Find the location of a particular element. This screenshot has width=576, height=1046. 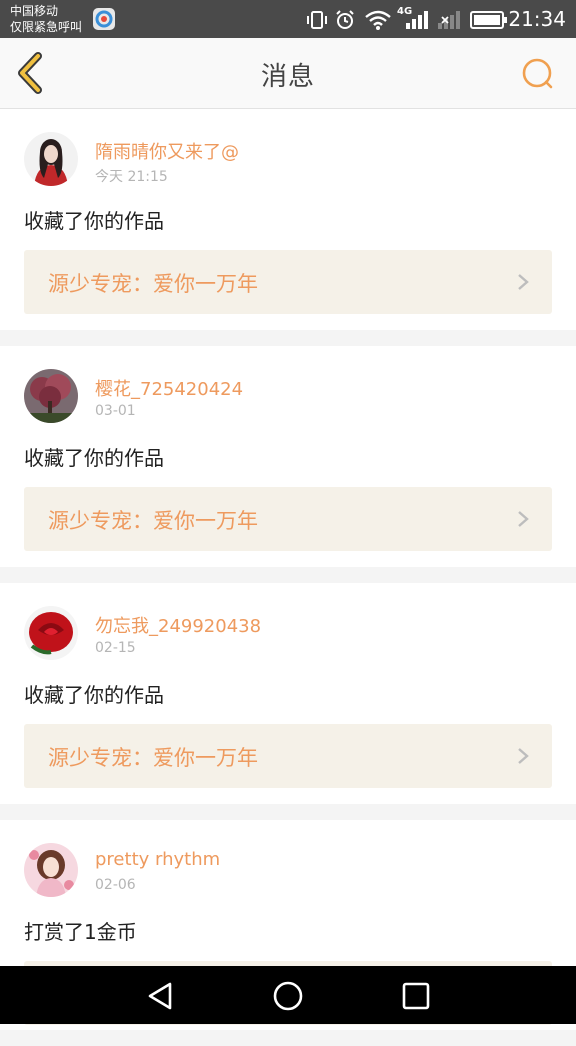

search-button is located at coordinates (538, 75).